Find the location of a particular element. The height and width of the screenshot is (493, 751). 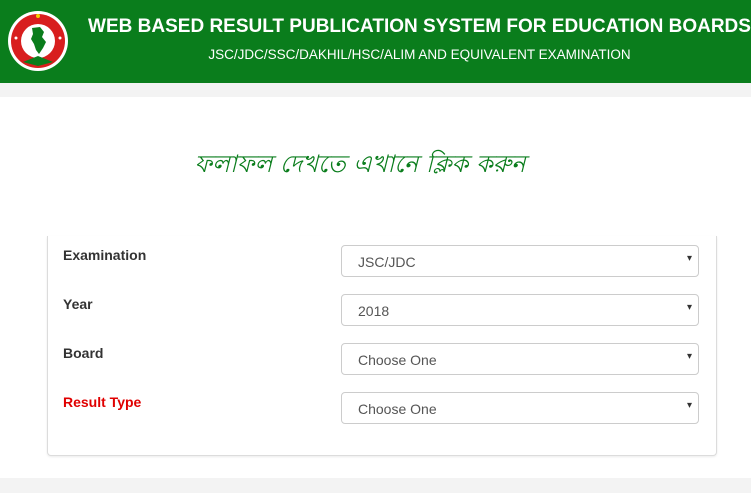

board-label: Board is located at coordinates (83, 353).